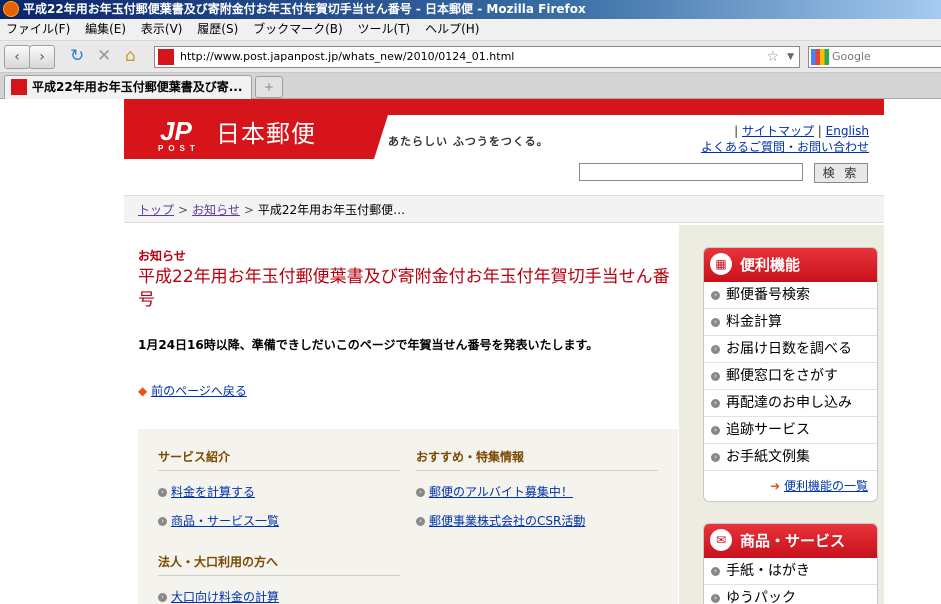 This screenshot has width=941, height=604. Describe the element at coordinates (162, 29) in the screenshot. I see `menu-view: 表示(V)` at that location.